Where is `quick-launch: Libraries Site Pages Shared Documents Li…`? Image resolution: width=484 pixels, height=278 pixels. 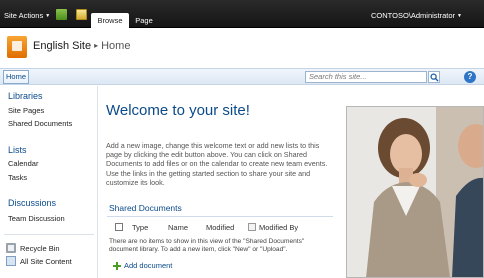 quick-launch: Libraries Site Pages Shared Documents Li… is located at coordinates (49, 182).